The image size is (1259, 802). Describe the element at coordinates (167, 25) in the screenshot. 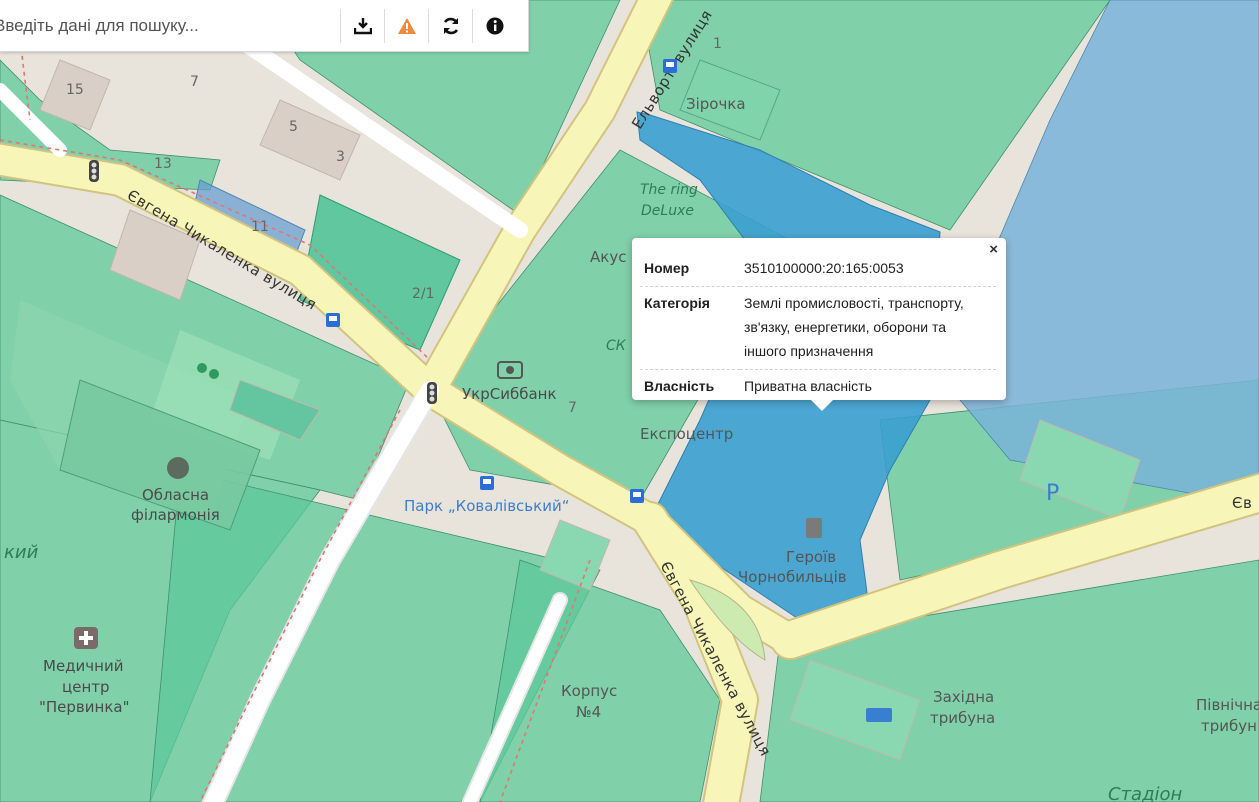

I see `search-input` at that location.